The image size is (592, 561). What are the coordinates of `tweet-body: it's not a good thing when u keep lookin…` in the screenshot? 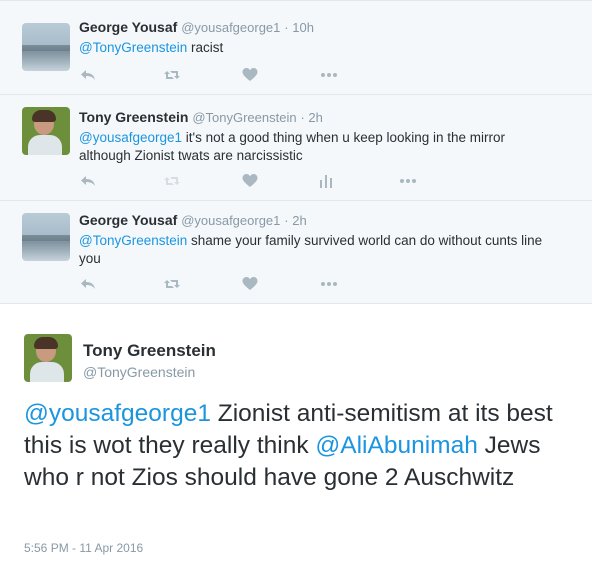 It's located at (344, 137).